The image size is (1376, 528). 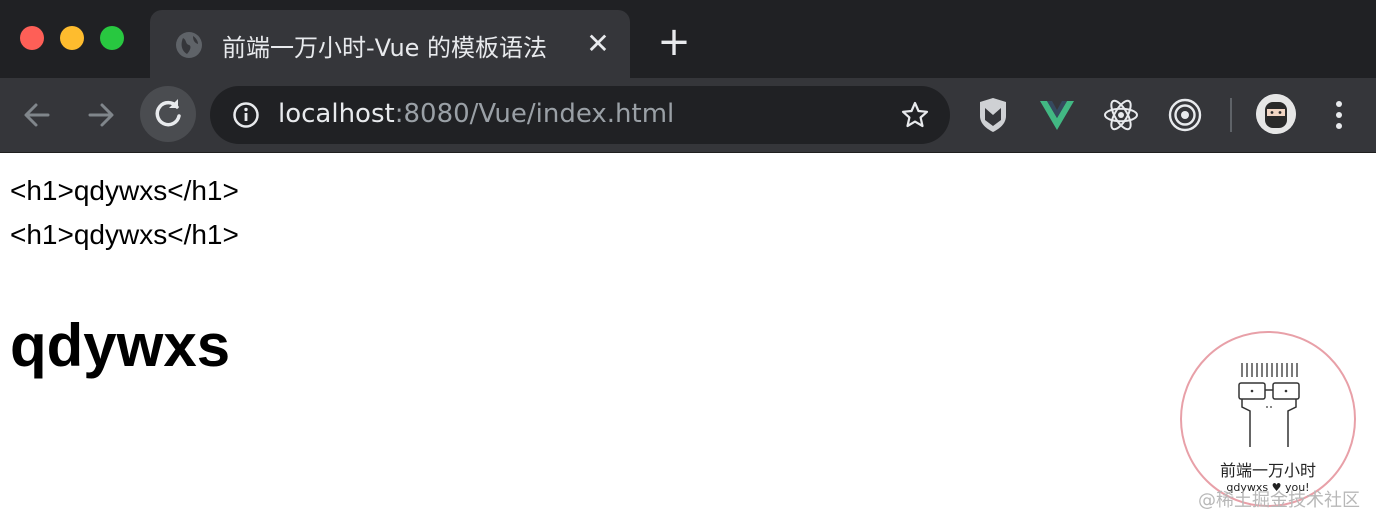 I want to click on profile-avatar, so click(x=1276, y=114).